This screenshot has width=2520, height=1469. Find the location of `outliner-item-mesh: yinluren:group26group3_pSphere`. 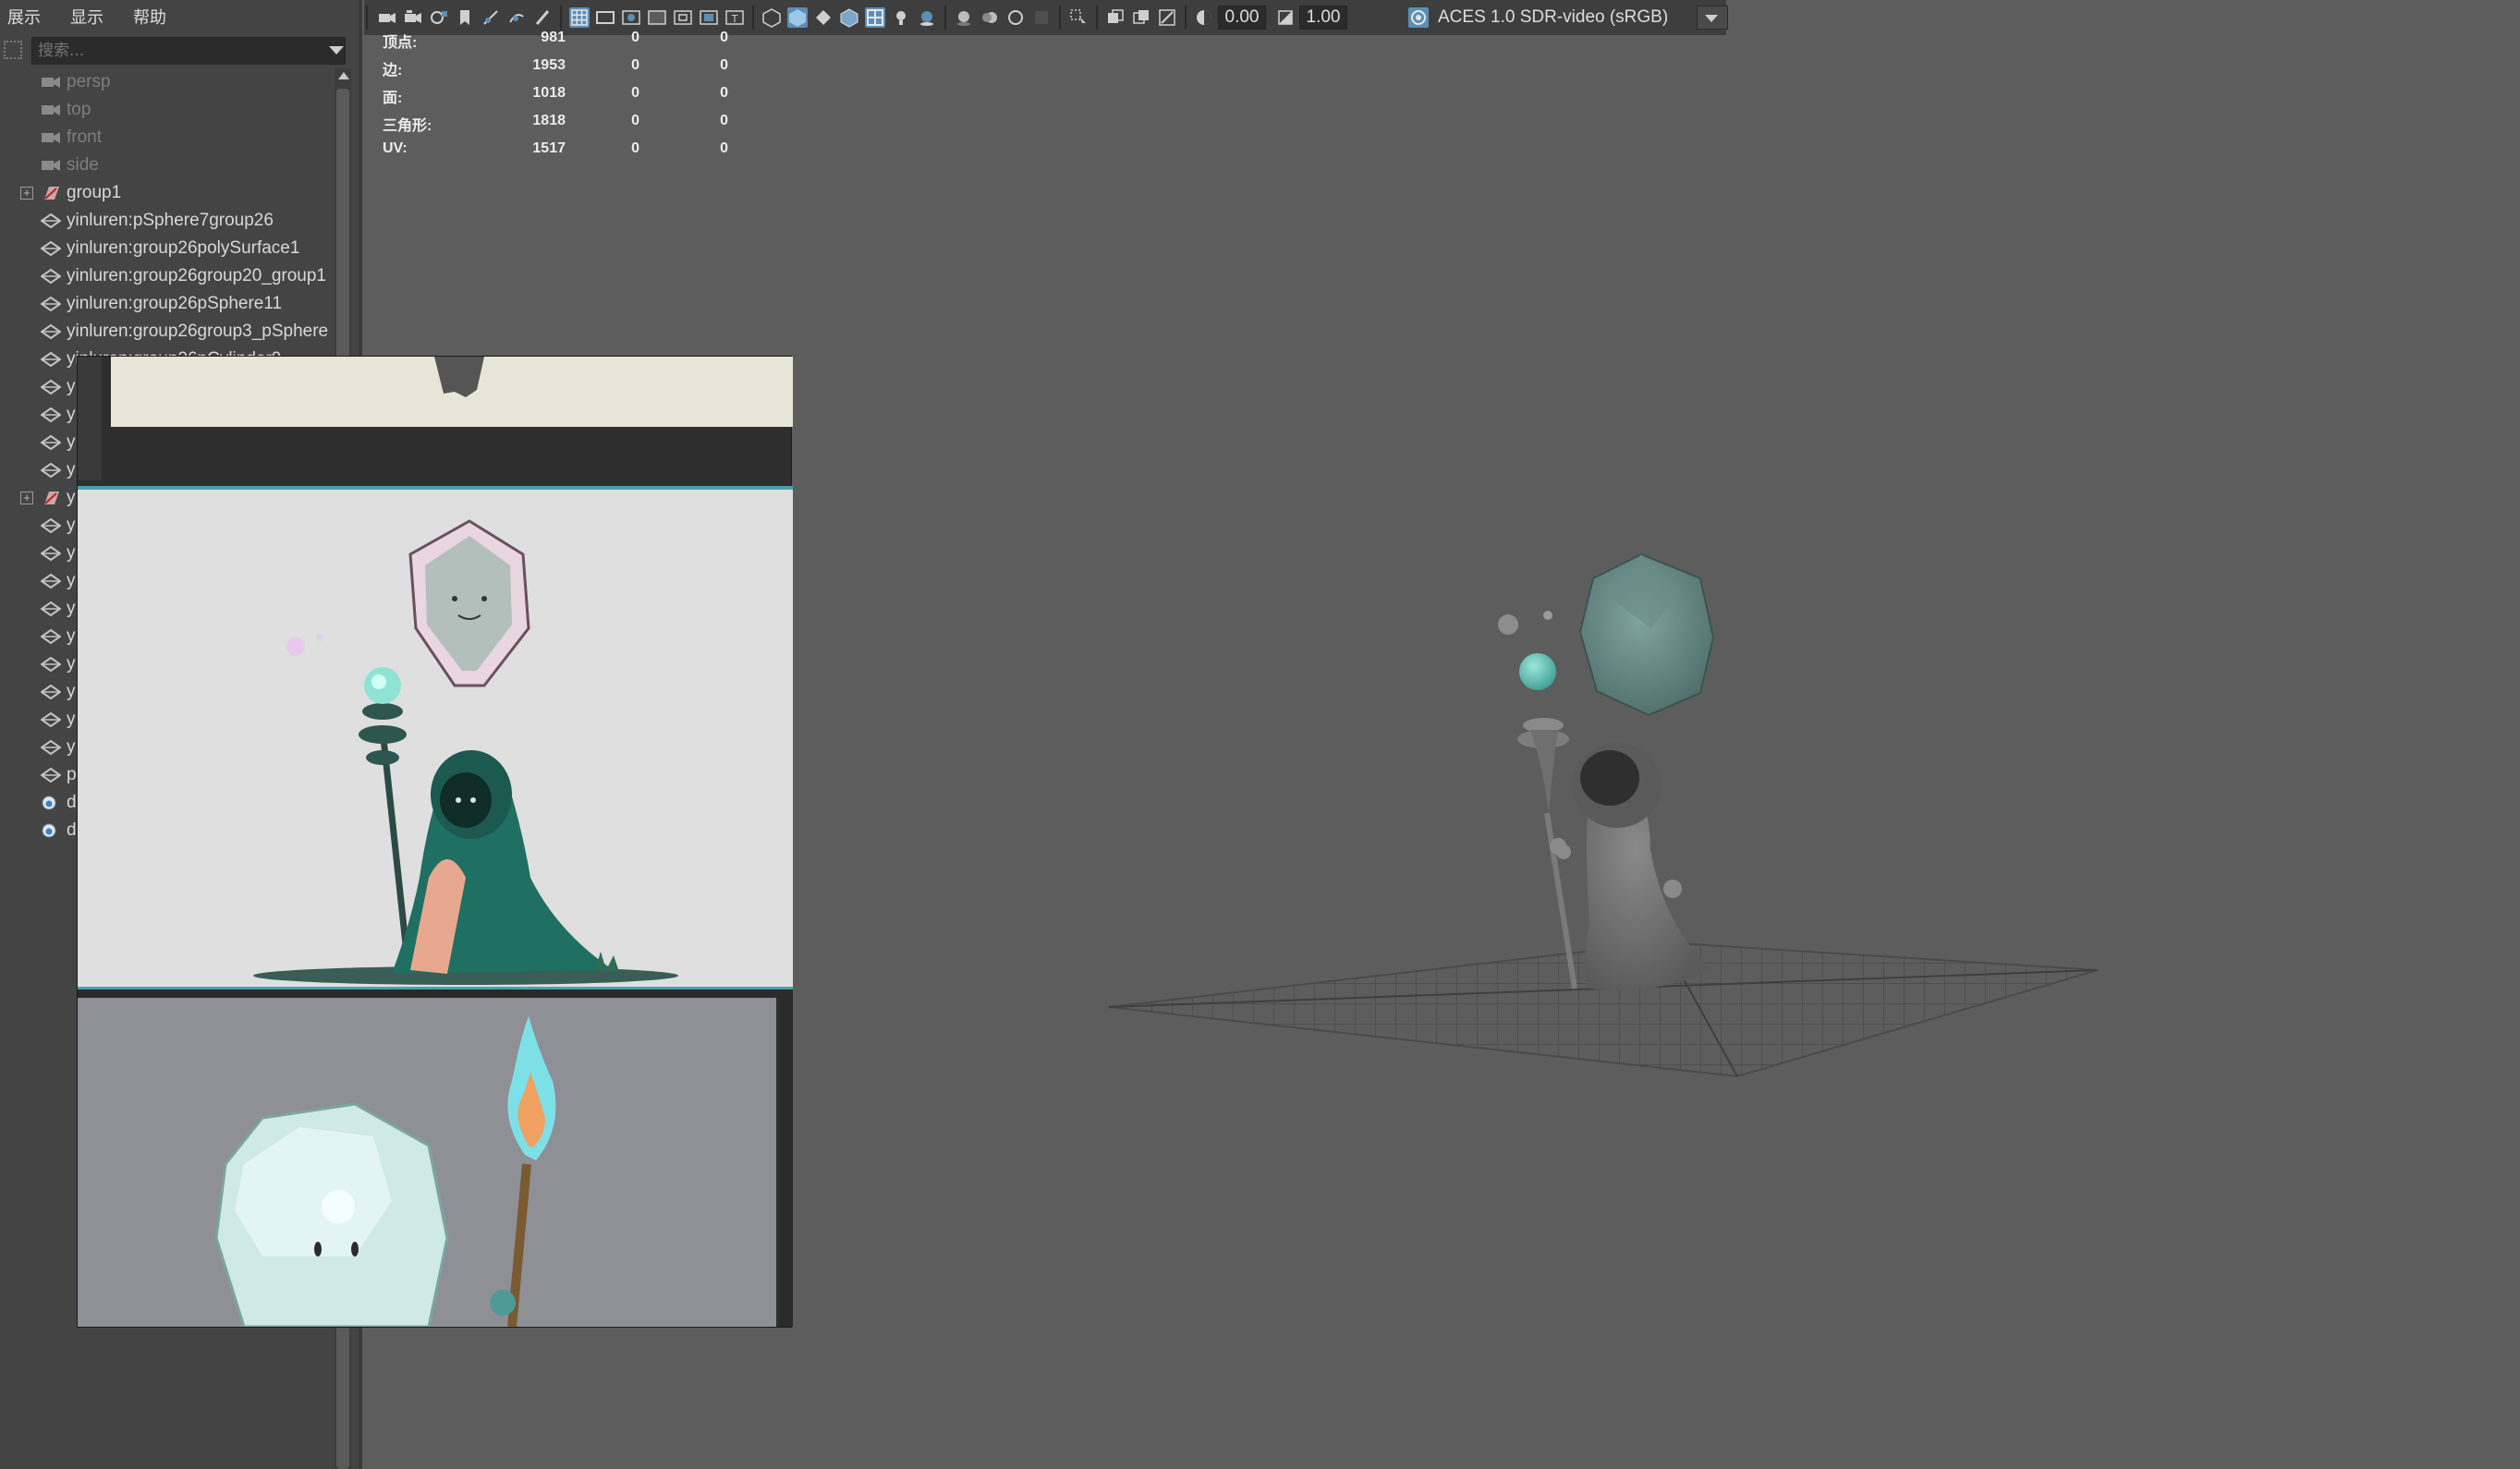

outliner-item-mesh: yinluren:group26group3_pSphere is located at coordinates (167, 332).